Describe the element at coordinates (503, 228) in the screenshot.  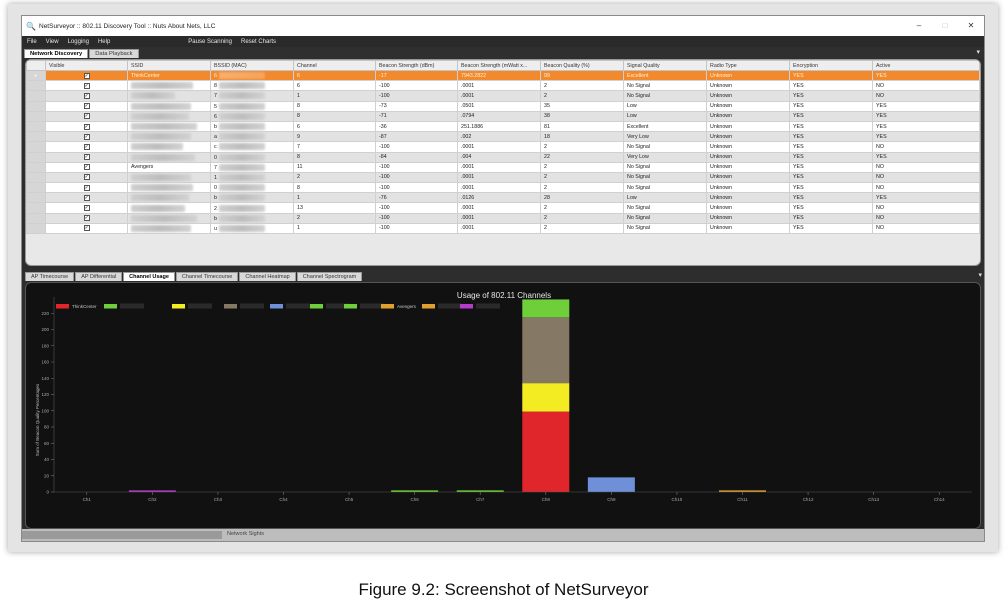
I see `table-row: ✓ u 1 -100.0001 2 No Signal Unknown YES NO` at that location.